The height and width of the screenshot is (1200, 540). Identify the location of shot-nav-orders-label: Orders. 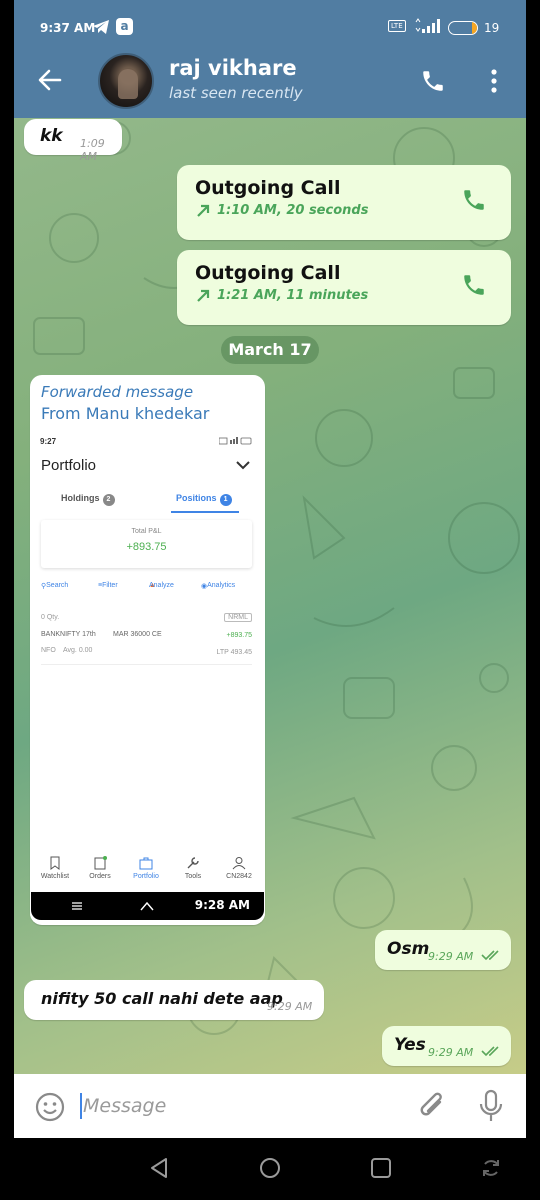
(100, 876).